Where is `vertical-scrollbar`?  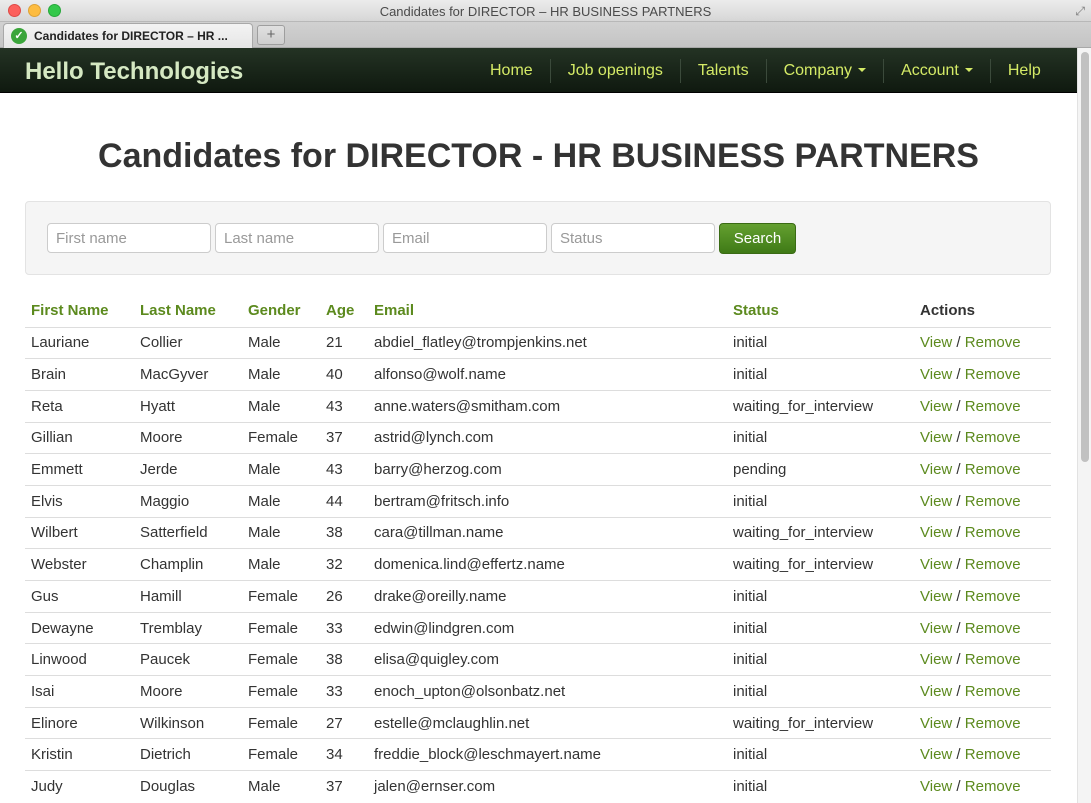
vertical-scrollbar is located at coordinates (1084, 425).